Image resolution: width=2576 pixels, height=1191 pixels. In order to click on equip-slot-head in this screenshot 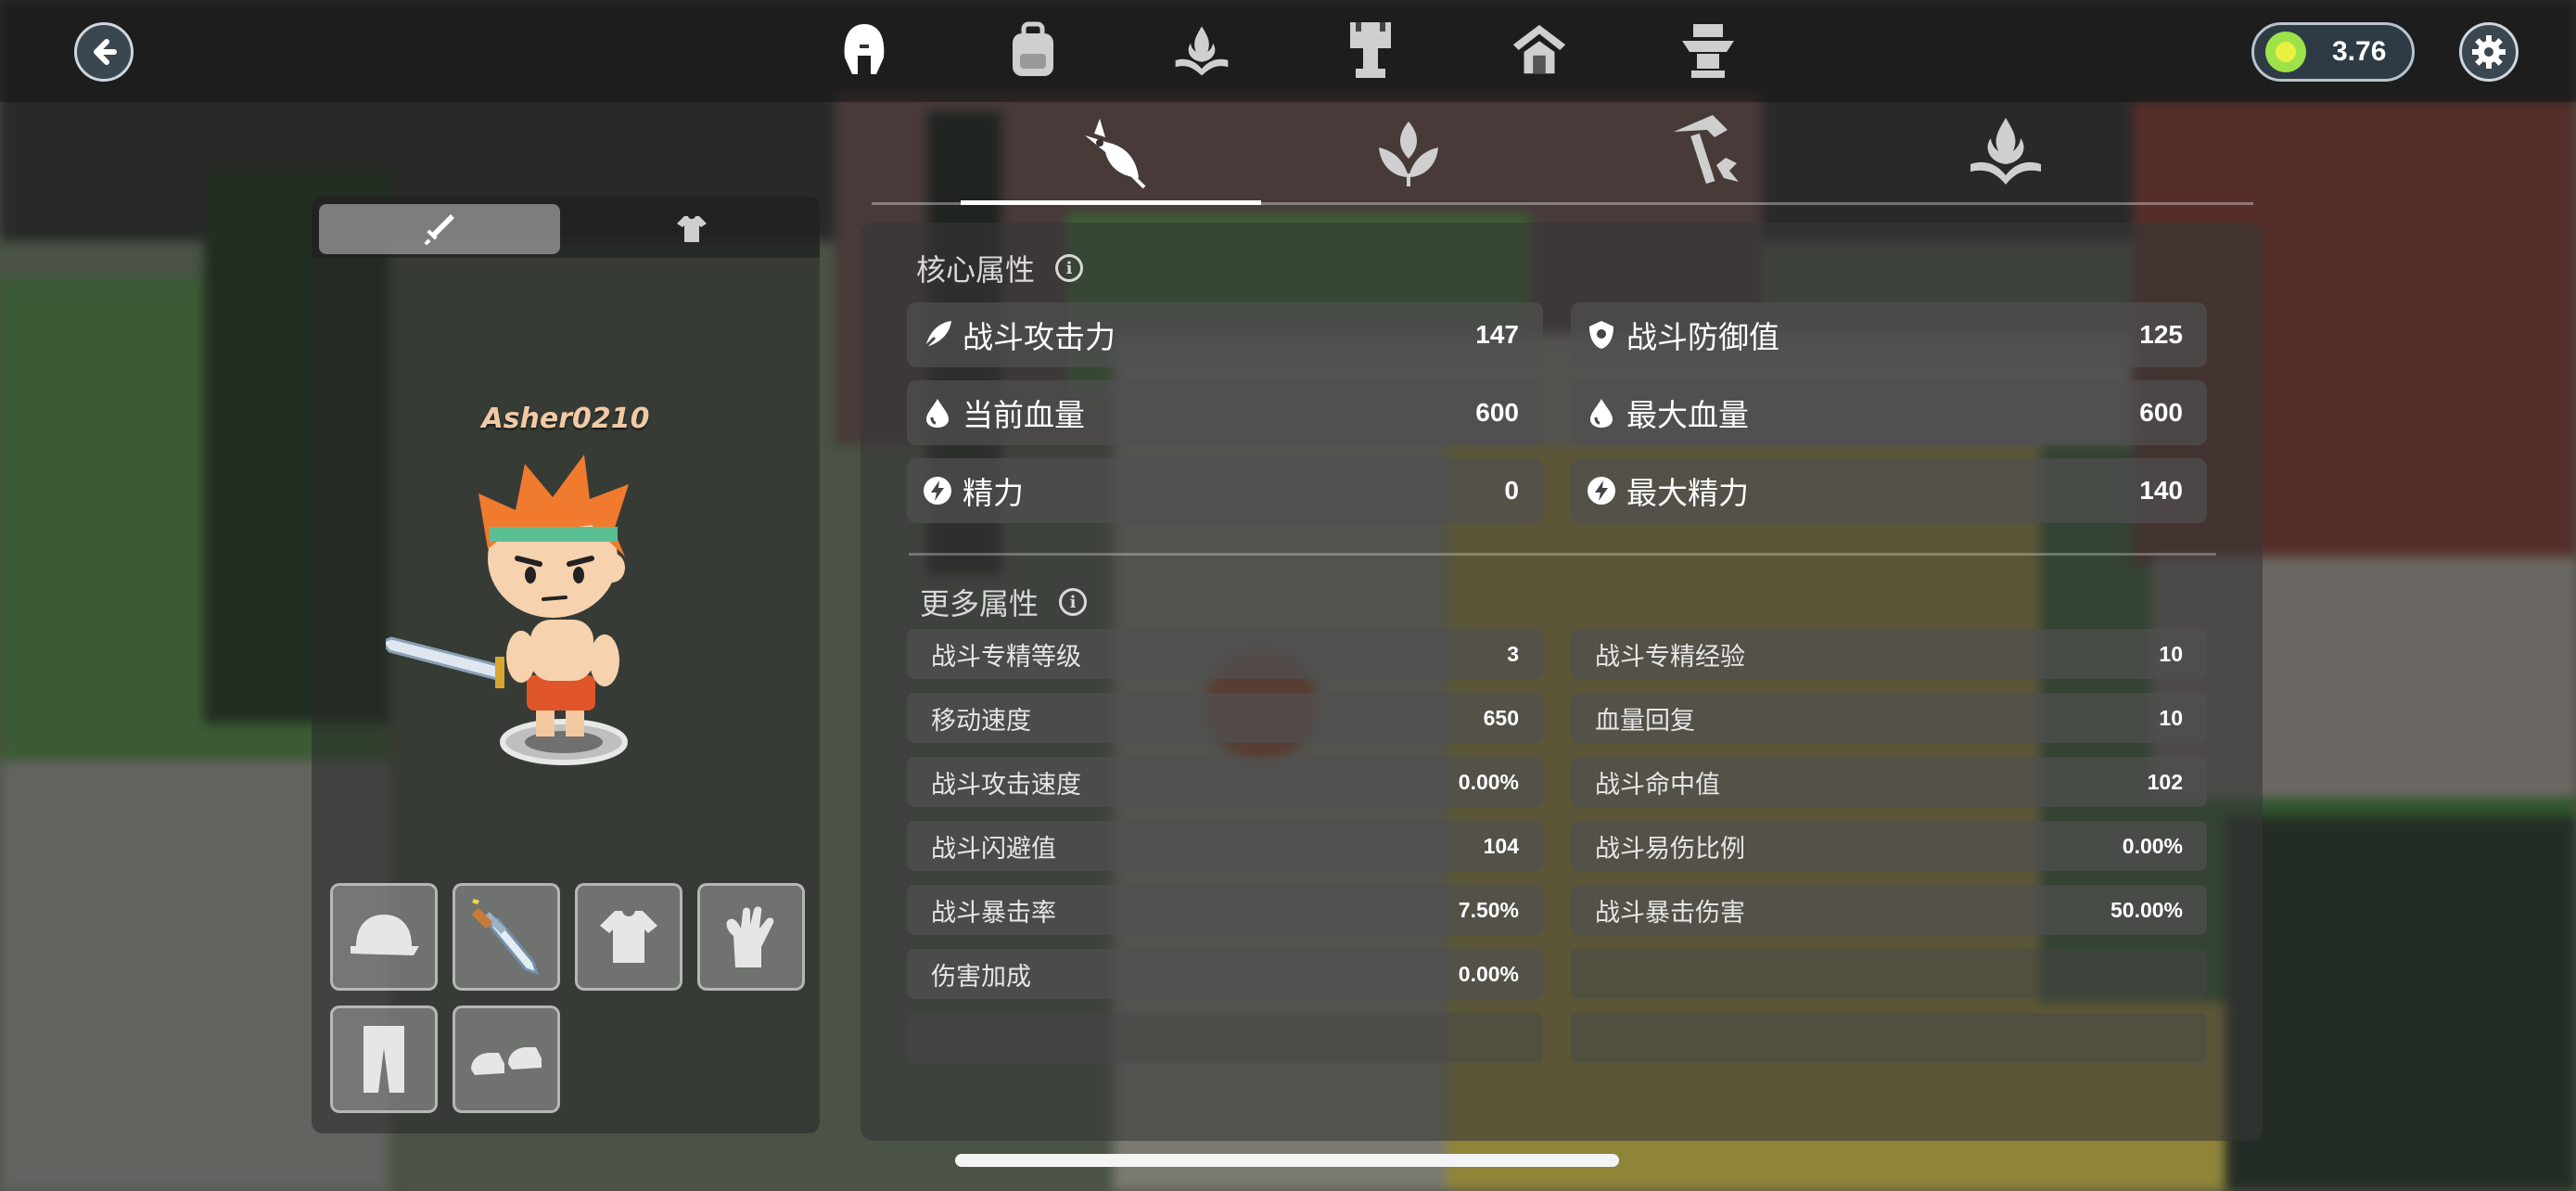, I will do `click(384, 937)`.